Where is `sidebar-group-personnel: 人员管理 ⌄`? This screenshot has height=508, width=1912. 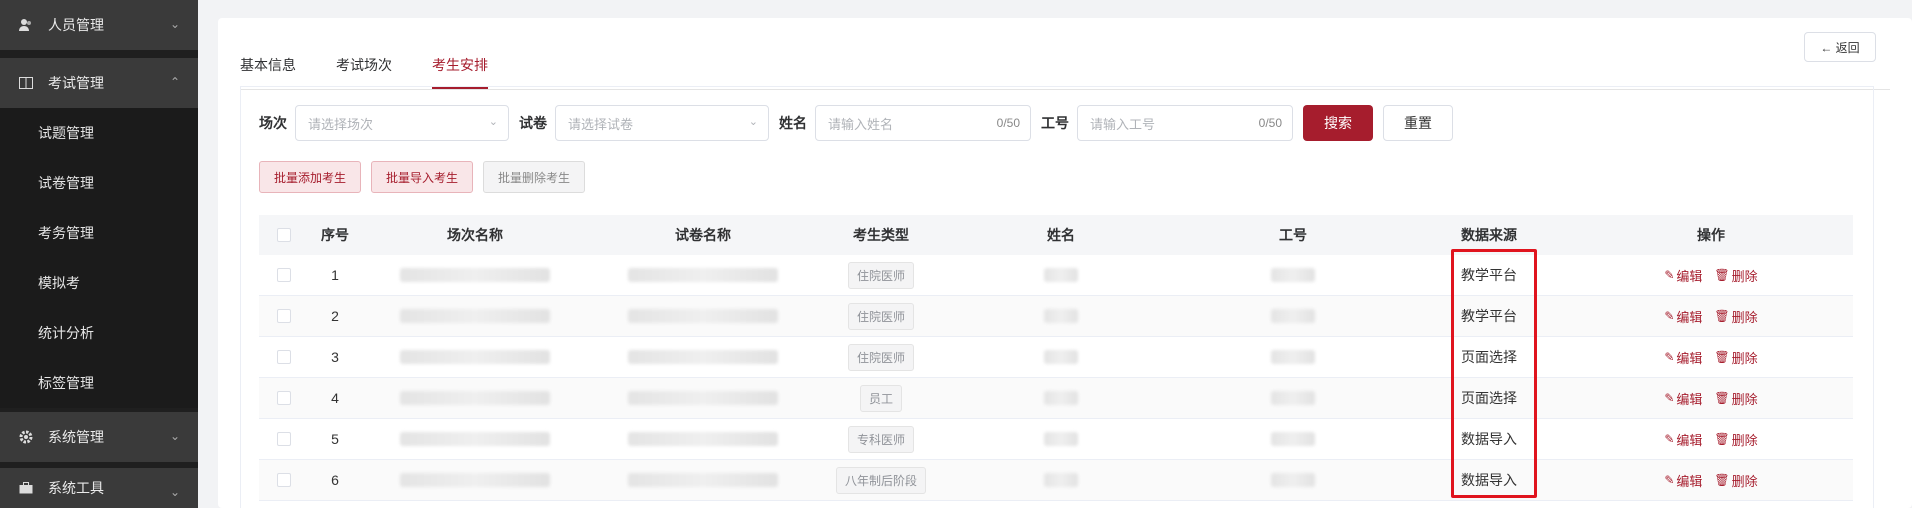 sidebar-group-personnel: 人员管理 ⌄ is located at coordinates (99, 25).